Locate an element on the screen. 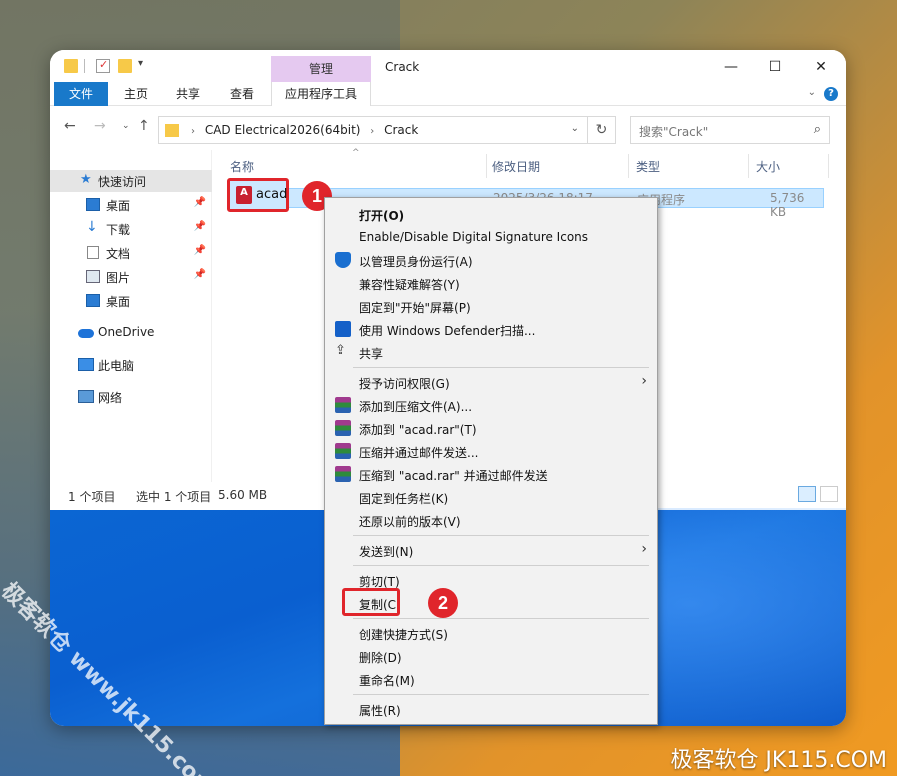 The width and height of the screenshot is (897, 776). menu-item-label: 以管理员身份运行(A) is located at coordinates (416, 262).